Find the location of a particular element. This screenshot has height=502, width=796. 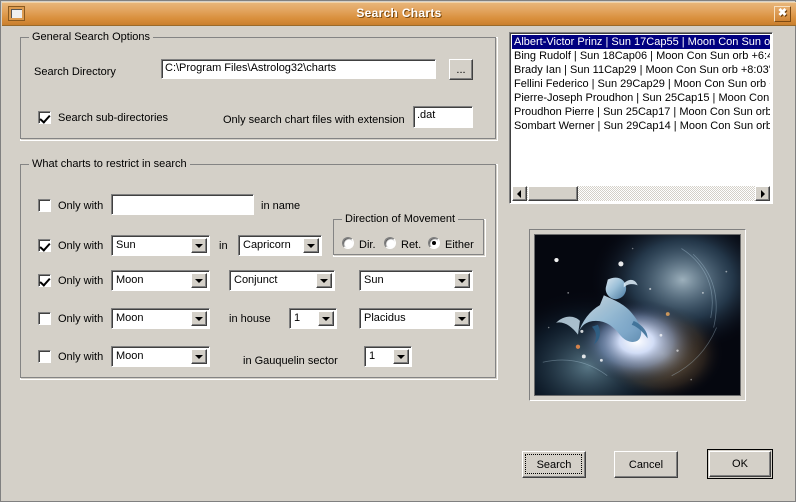

direction-of-movement-title: Direction of Movement is located at coordinates (400, 219).